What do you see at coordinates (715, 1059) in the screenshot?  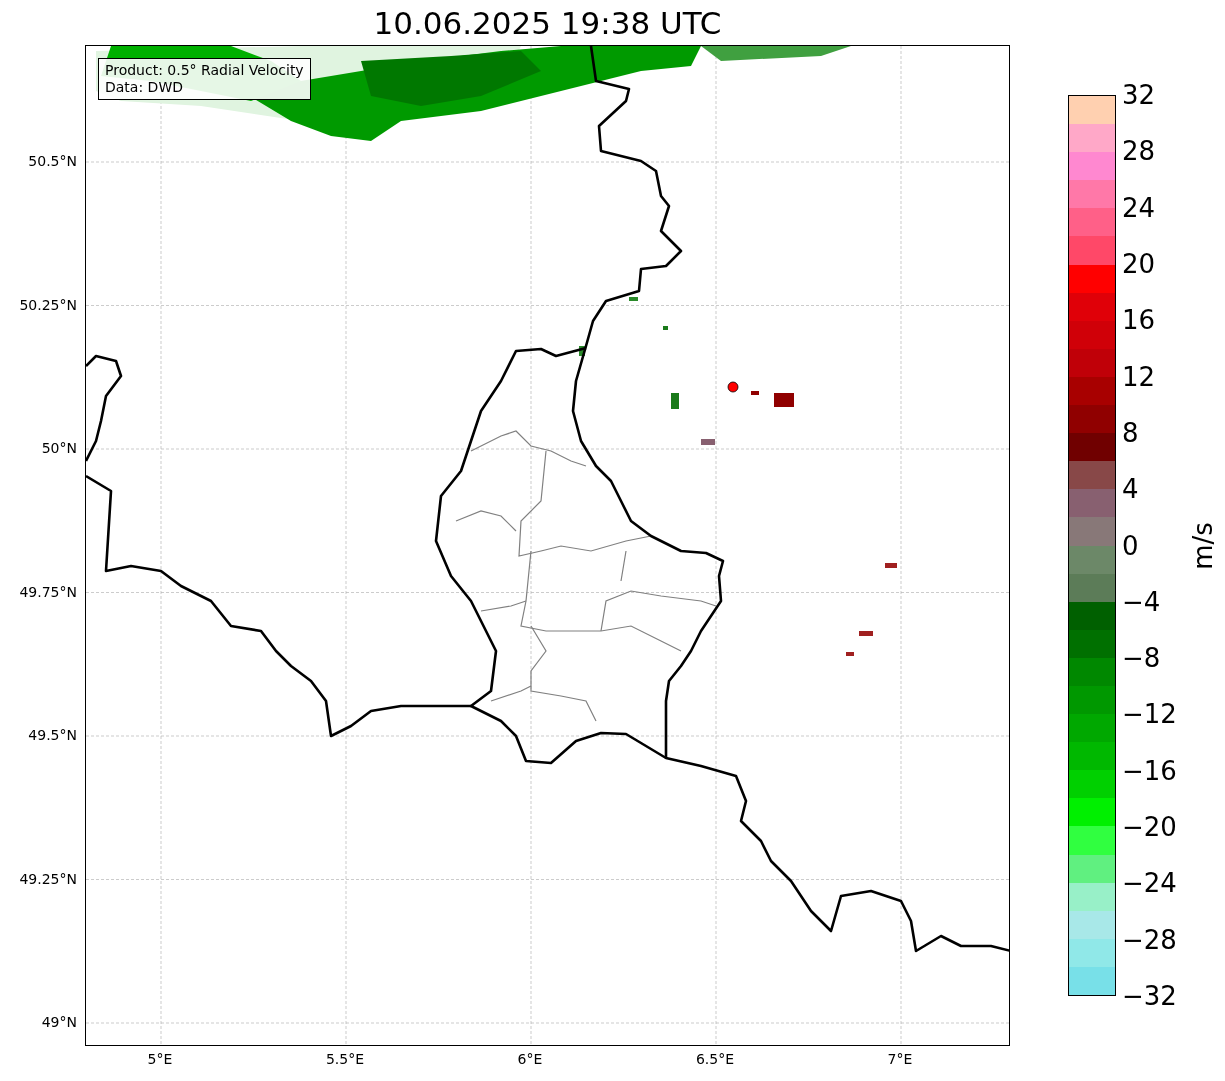 I see `longitude-label: 6.5°E` at bounding box center [715, 1059].